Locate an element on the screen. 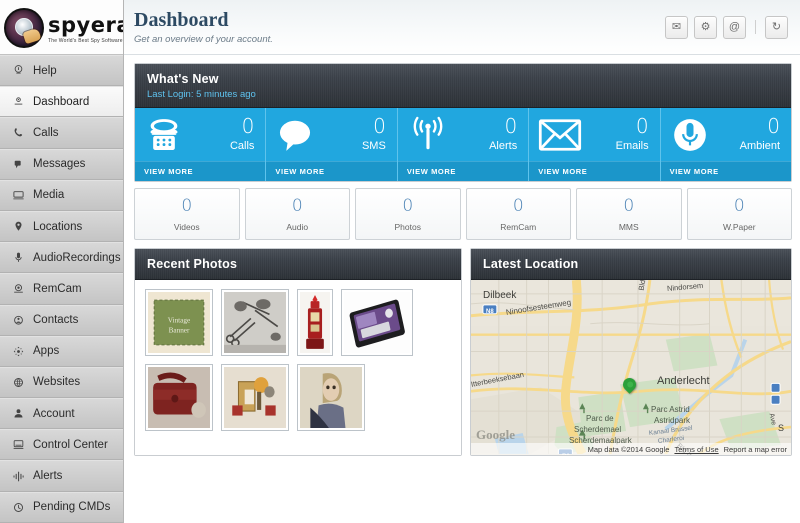  stat-value-block: 0 Ambient is located at coordinates (760, 134).